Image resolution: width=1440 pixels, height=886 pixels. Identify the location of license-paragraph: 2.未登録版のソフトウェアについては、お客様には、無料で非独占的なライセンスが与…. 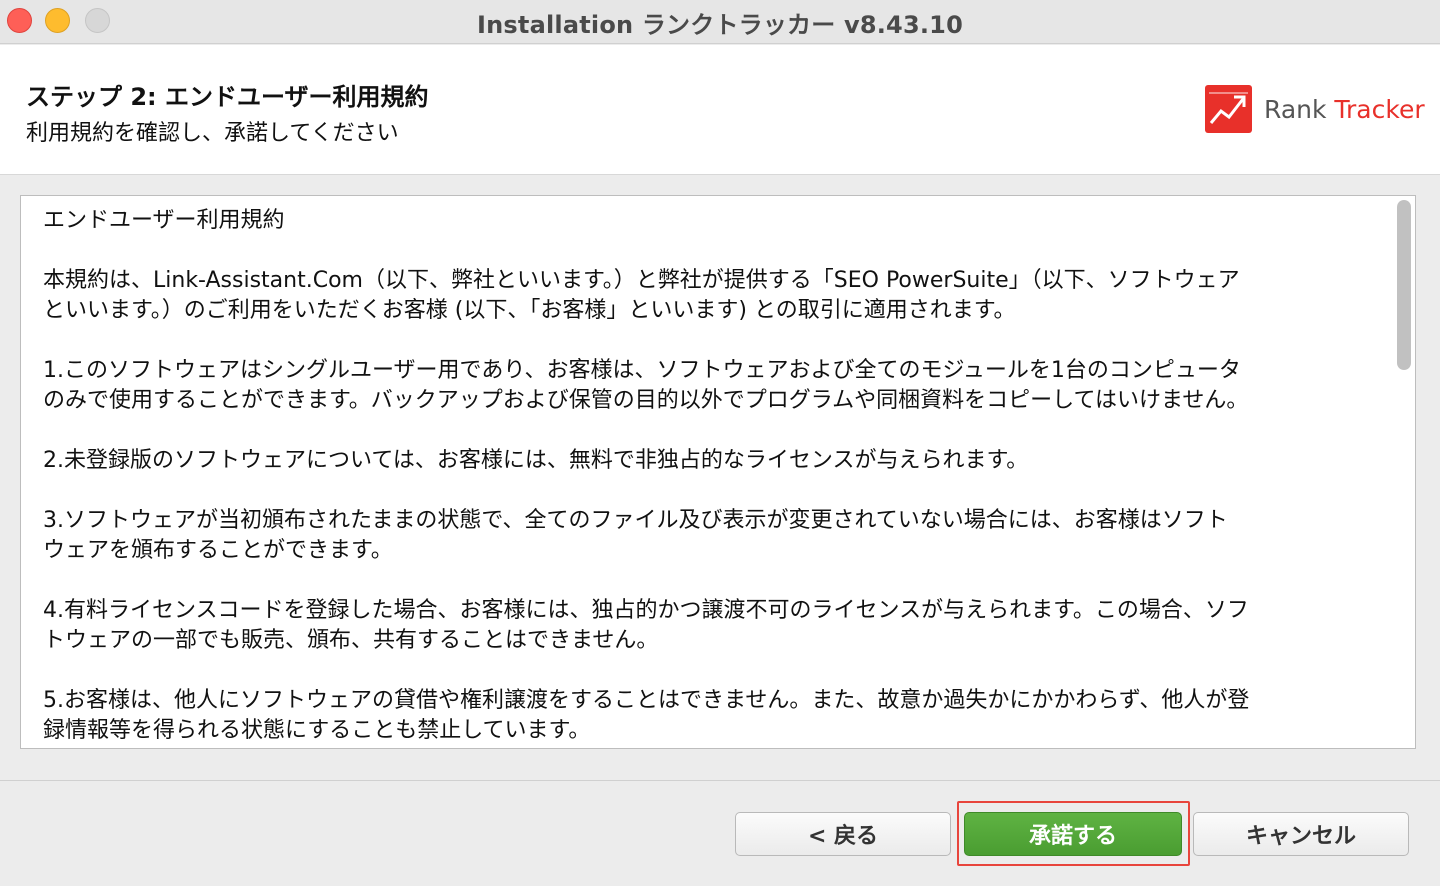
(536, 460).